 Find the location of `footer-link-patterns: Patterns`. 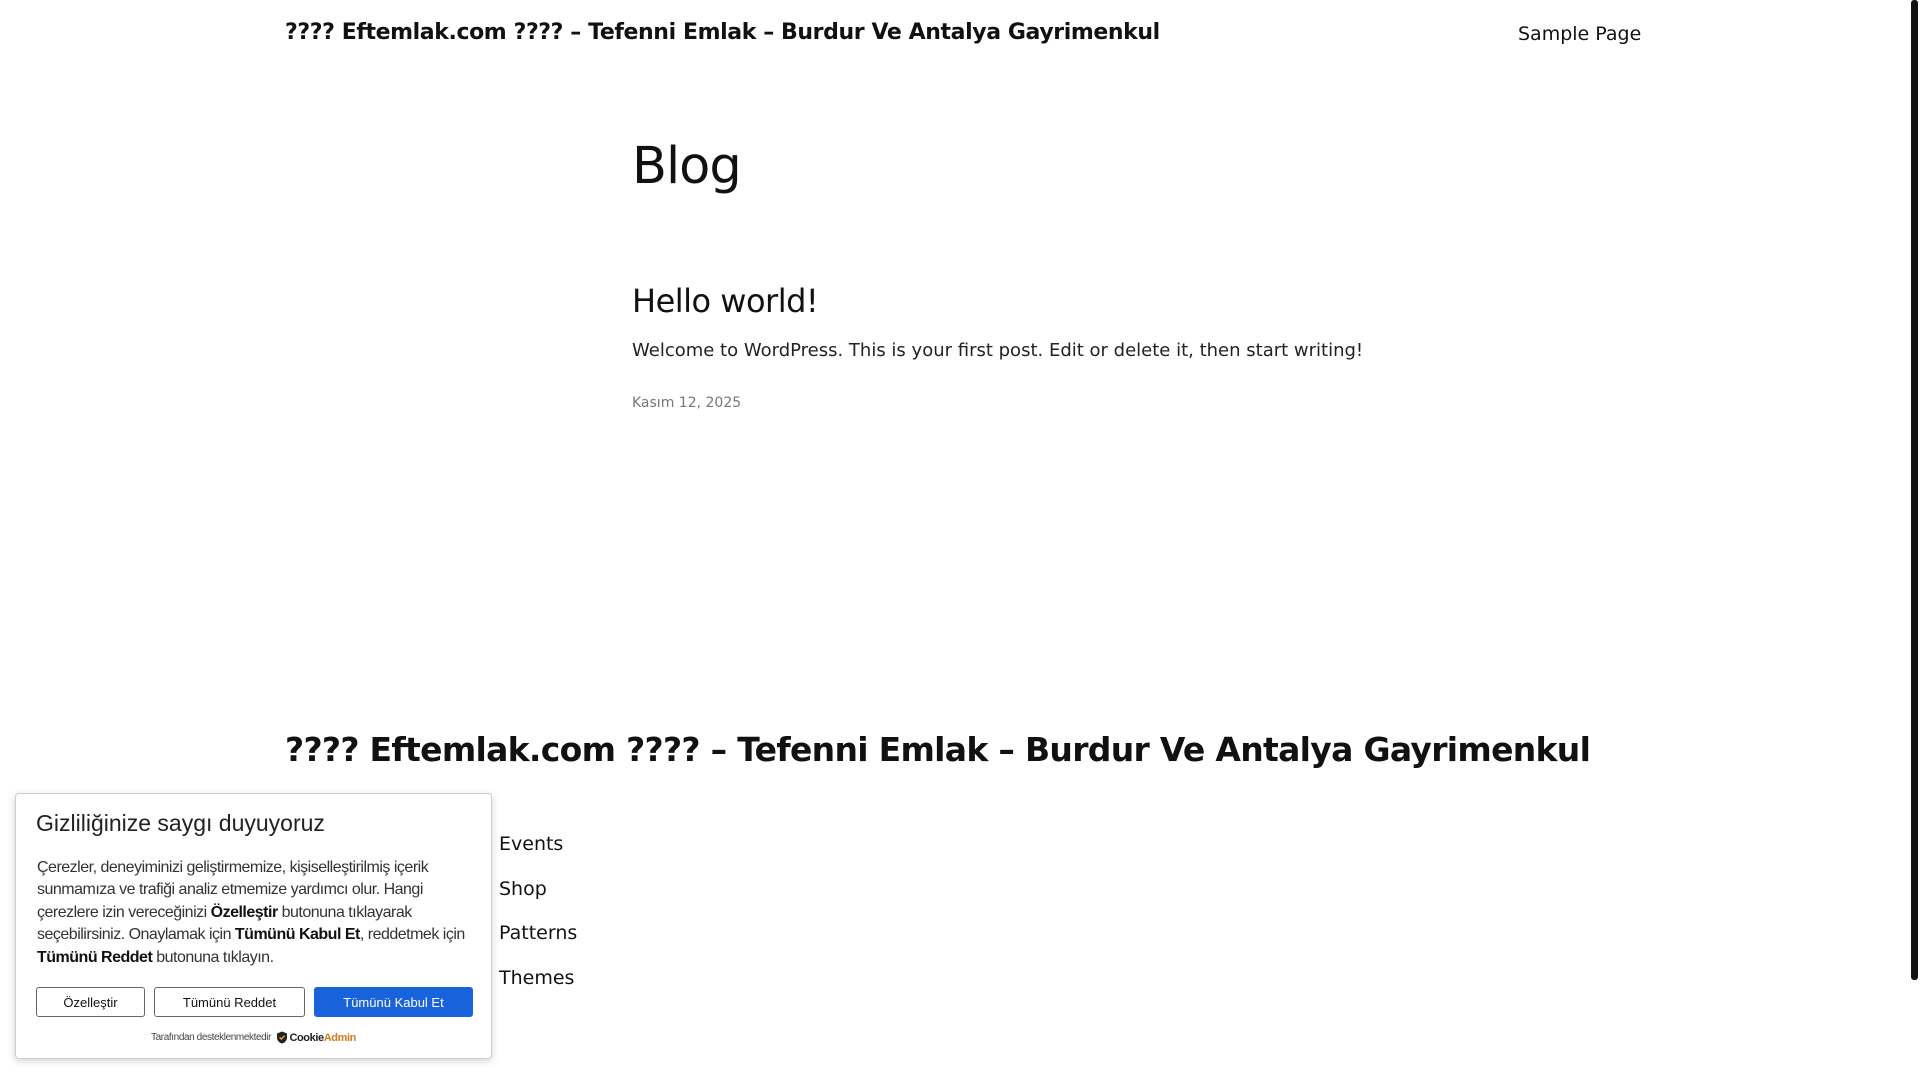

footer-link-patterns: Patterns is located at coordinates (538, 943).